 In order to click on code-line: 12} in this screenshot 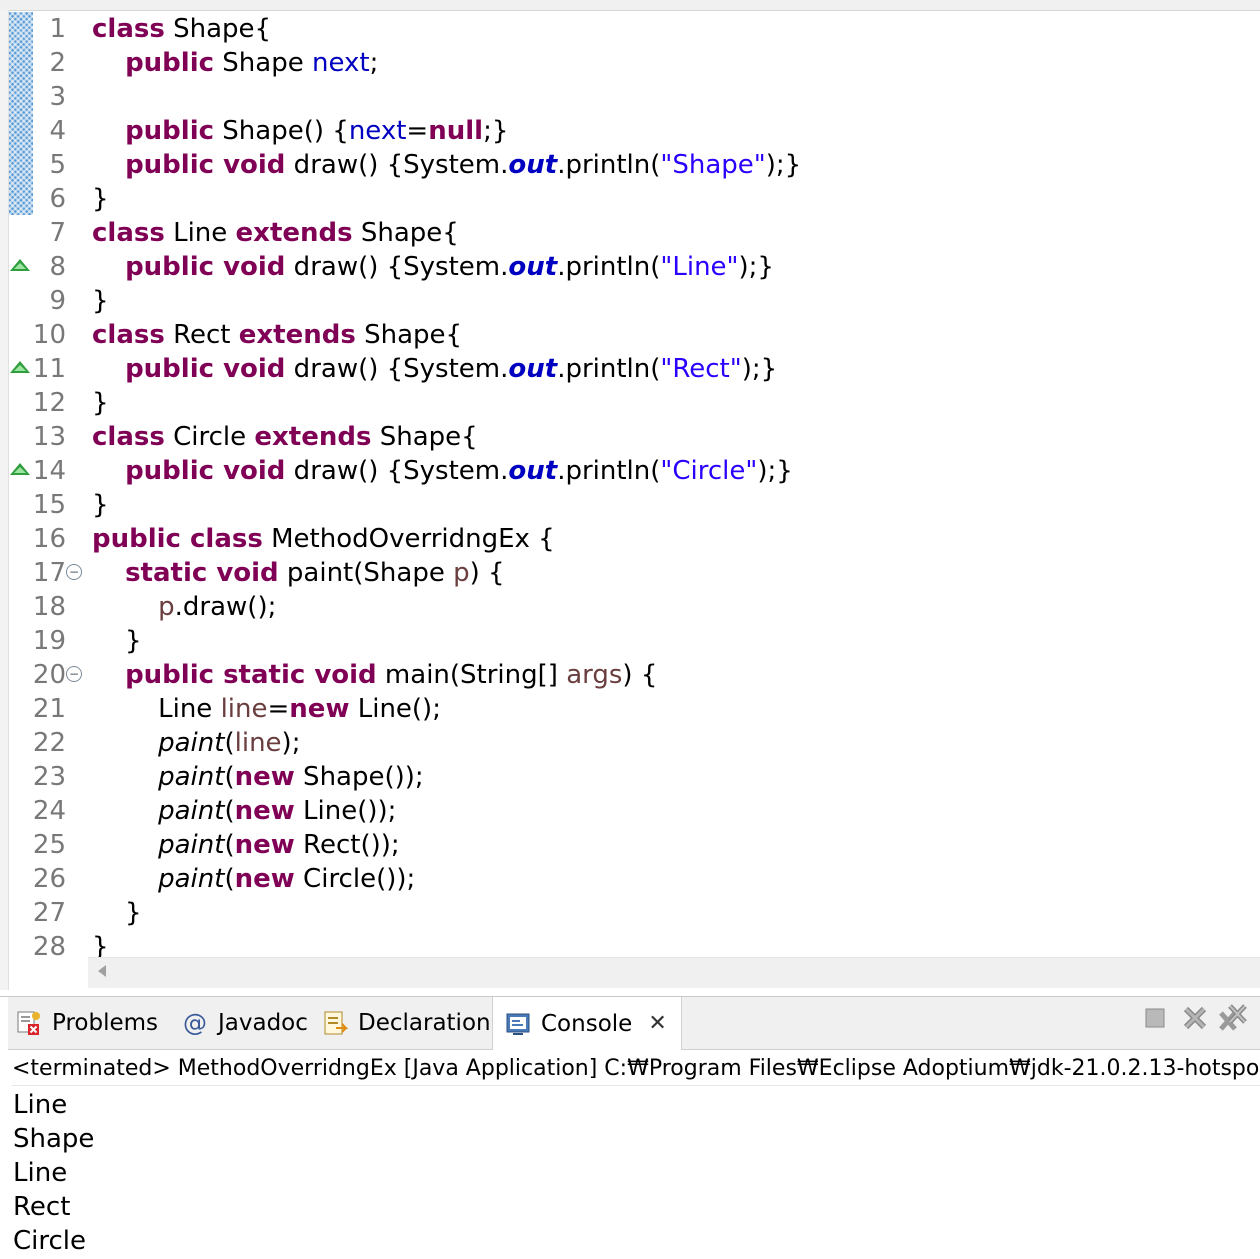, I will do `click(630, 403)`.